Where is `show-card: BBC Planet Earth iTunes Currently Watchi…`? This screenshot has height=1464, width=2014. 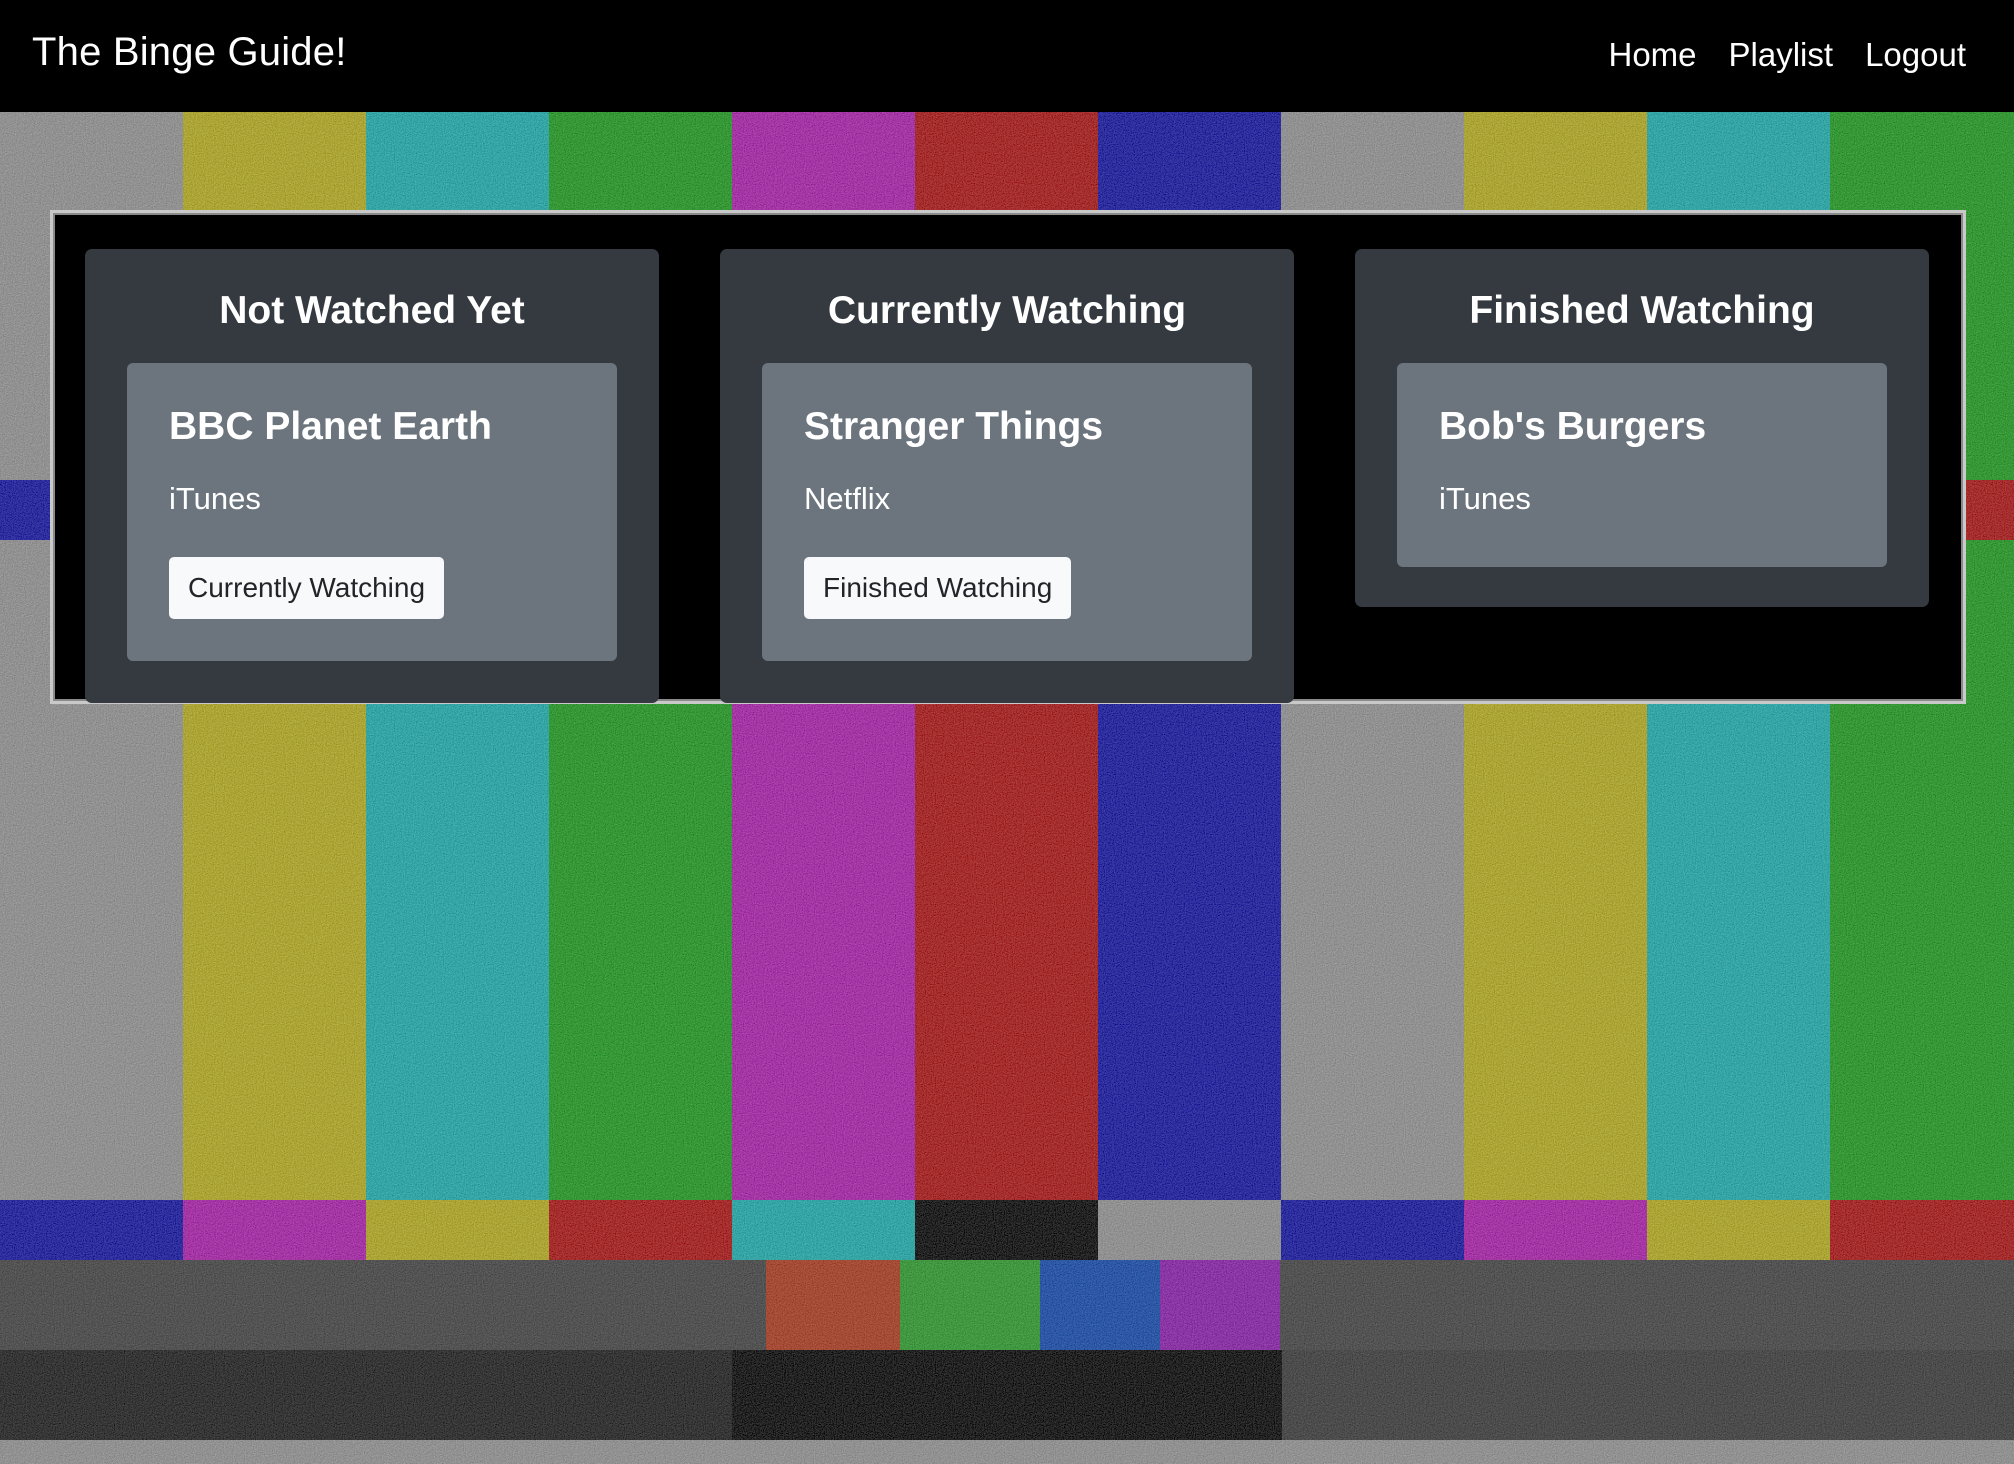 show-card: BBC Planet Earth iTunes Currently Watchi… is located at coordinates (372, 512).